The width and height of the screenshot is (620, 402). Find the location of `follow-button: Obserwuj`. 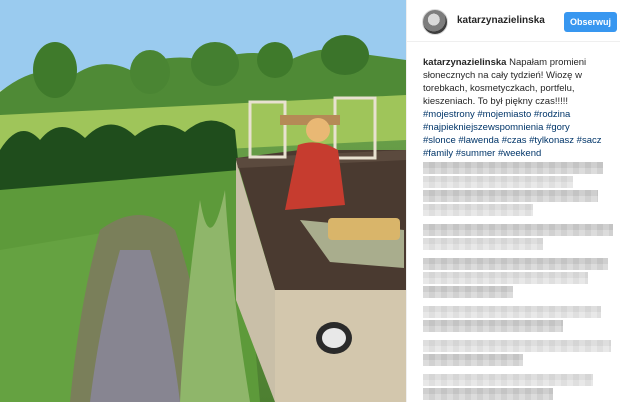

follow-button: Obserwuj is located at coordinates (590, 22).